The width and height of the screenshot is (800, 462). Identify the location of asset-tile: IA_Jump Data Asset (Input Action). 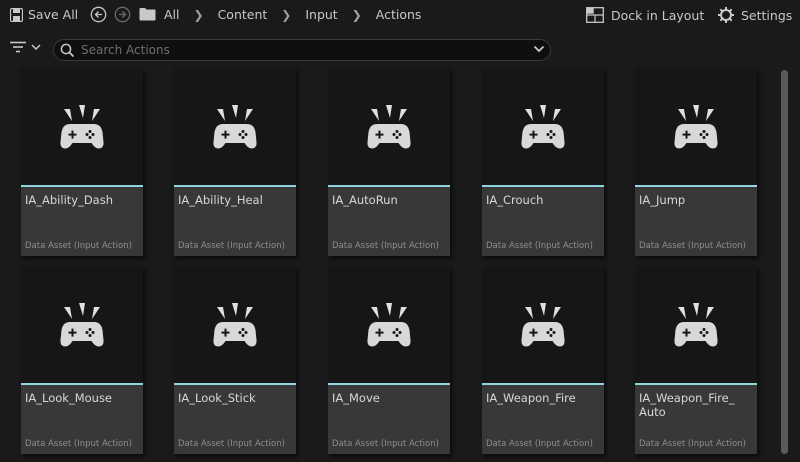
(696, 162).